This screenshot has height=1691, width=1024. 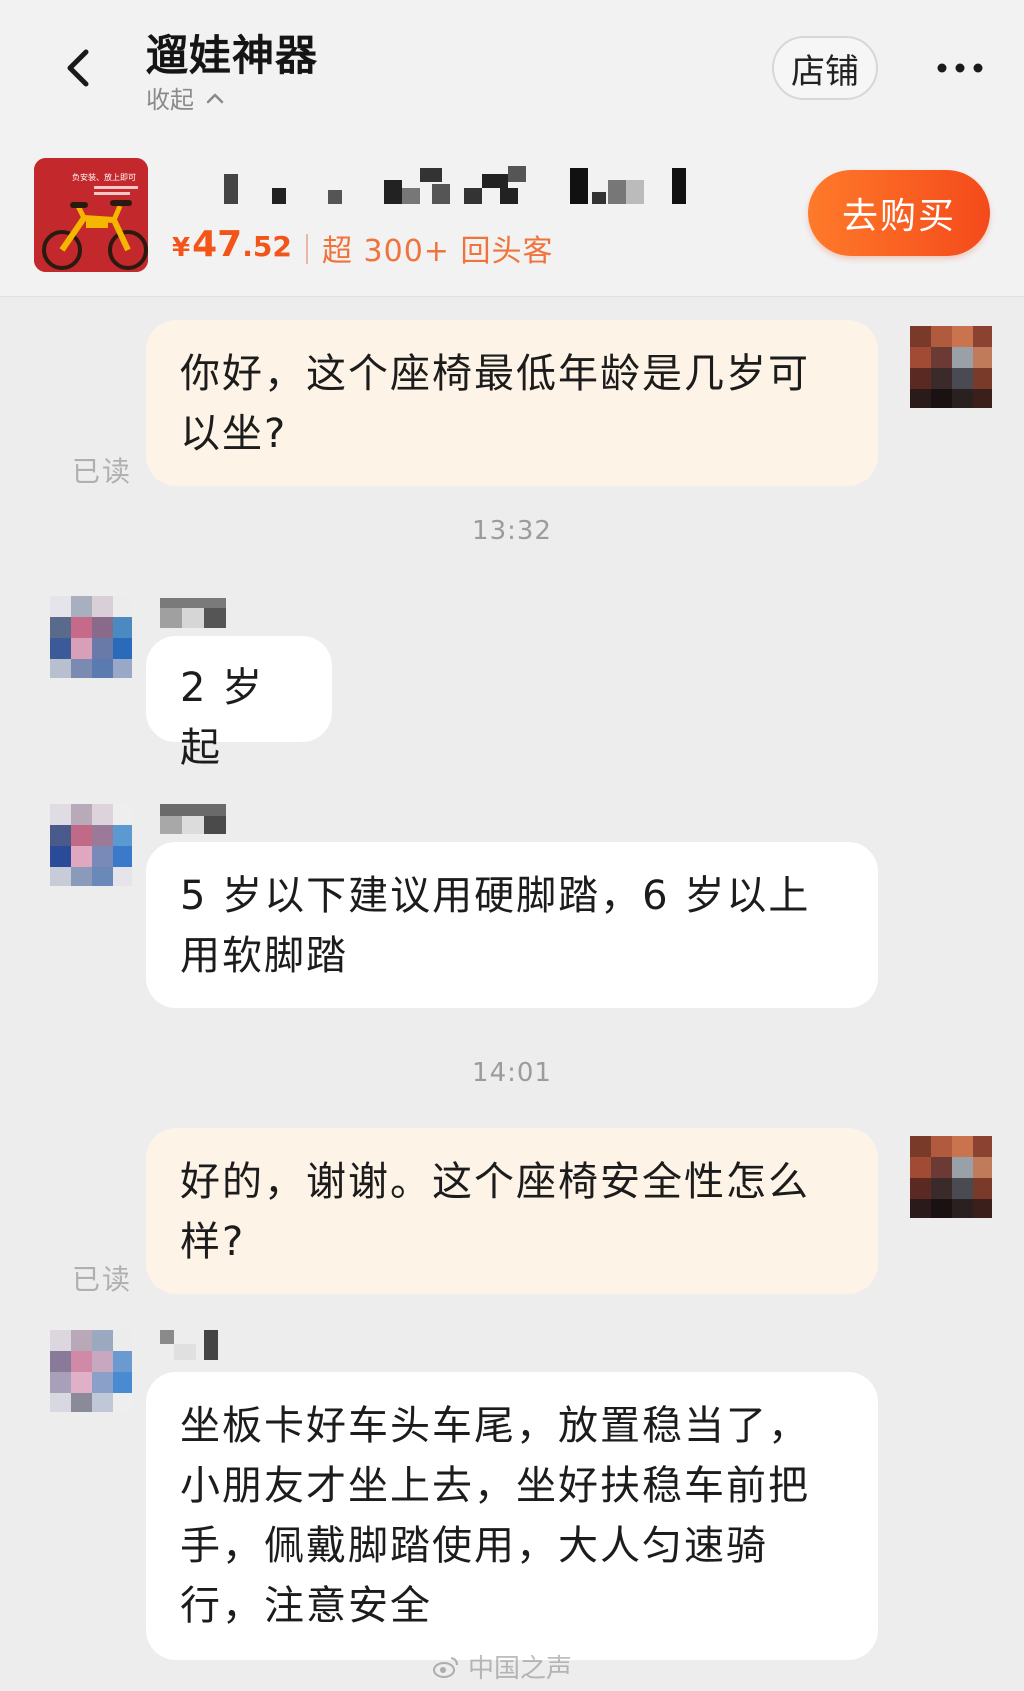 What do you see at coordinates (512, 403) in the screenshot?
I see `message-bubble-outgoing: 你好，这个座椅最低年龄是几岁可 以坐?` at bounding box center [512, 403].